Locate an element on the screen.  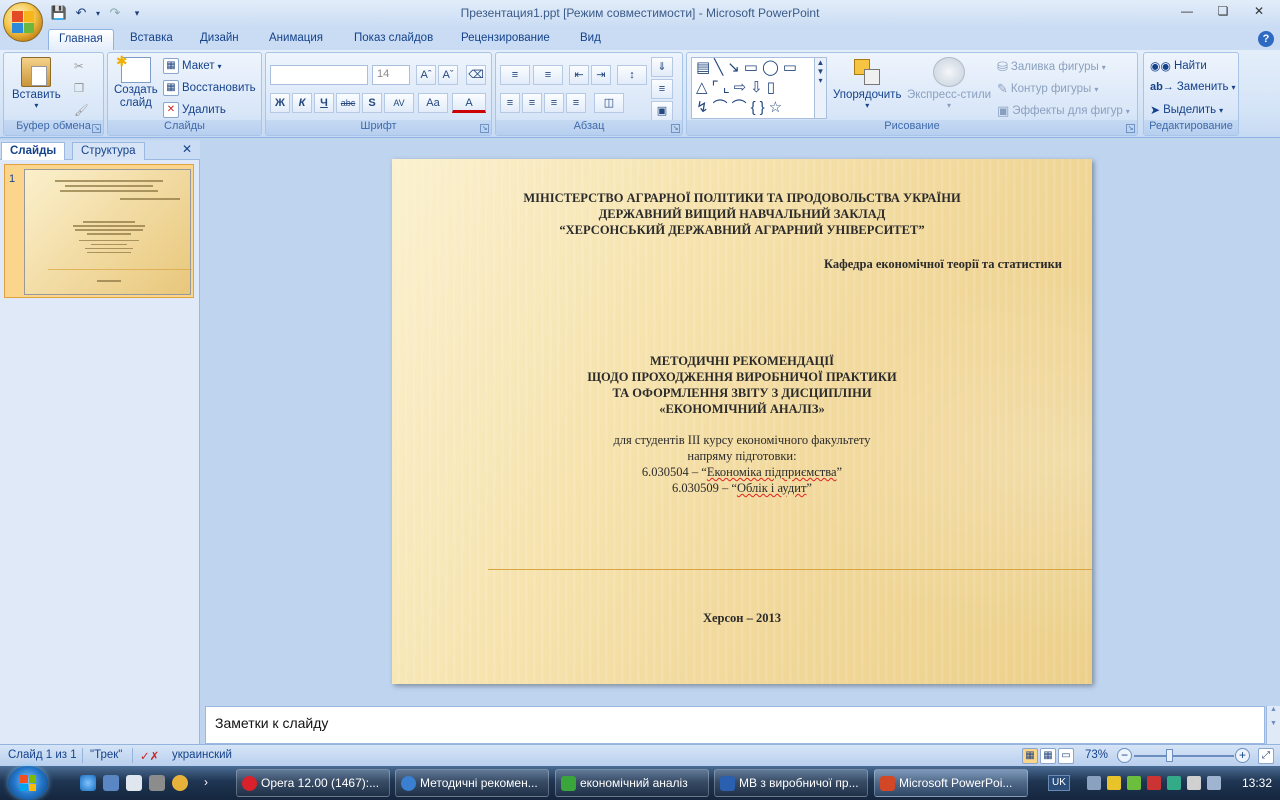
shapes-scroll: ▲ ▼ ▾ is located at coordinates (820, 88).